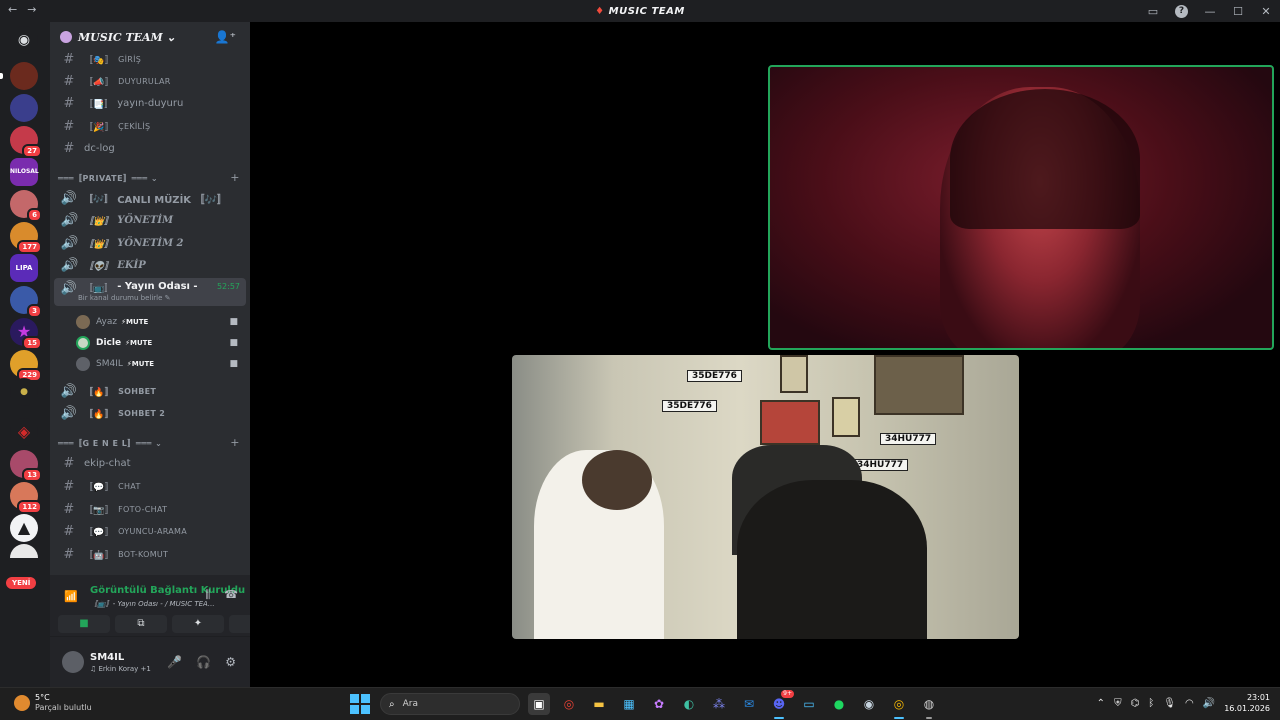 The height and width of the screenshot is (720, 1280). I want to click on server-icon-5: 6, so click(26, 206).